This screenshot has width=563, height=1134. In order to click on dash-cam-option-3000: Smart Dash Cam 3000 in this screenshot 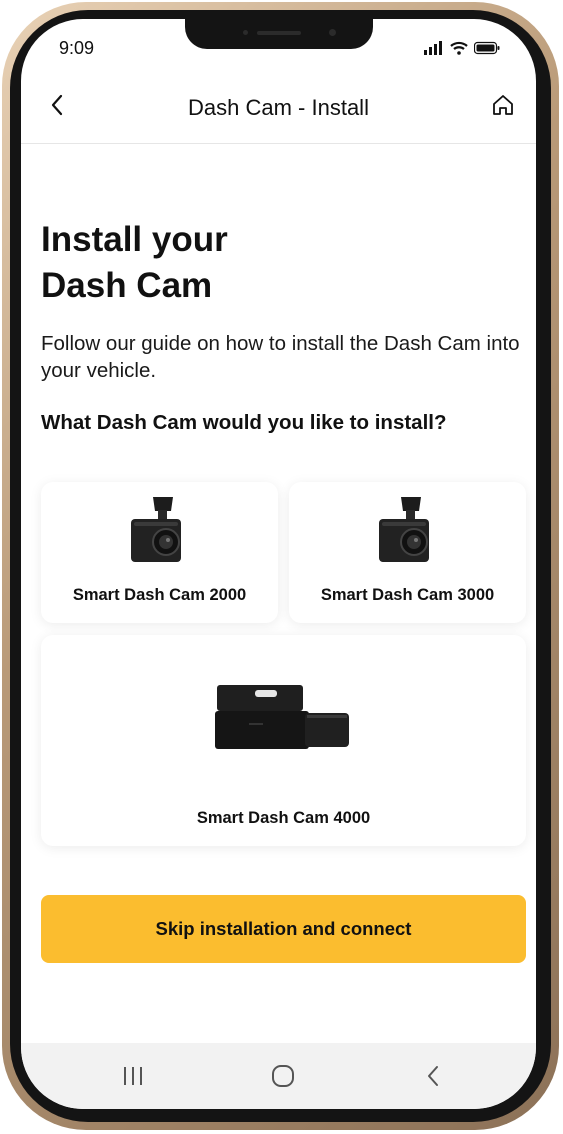, I will do `click(407, 552)`.